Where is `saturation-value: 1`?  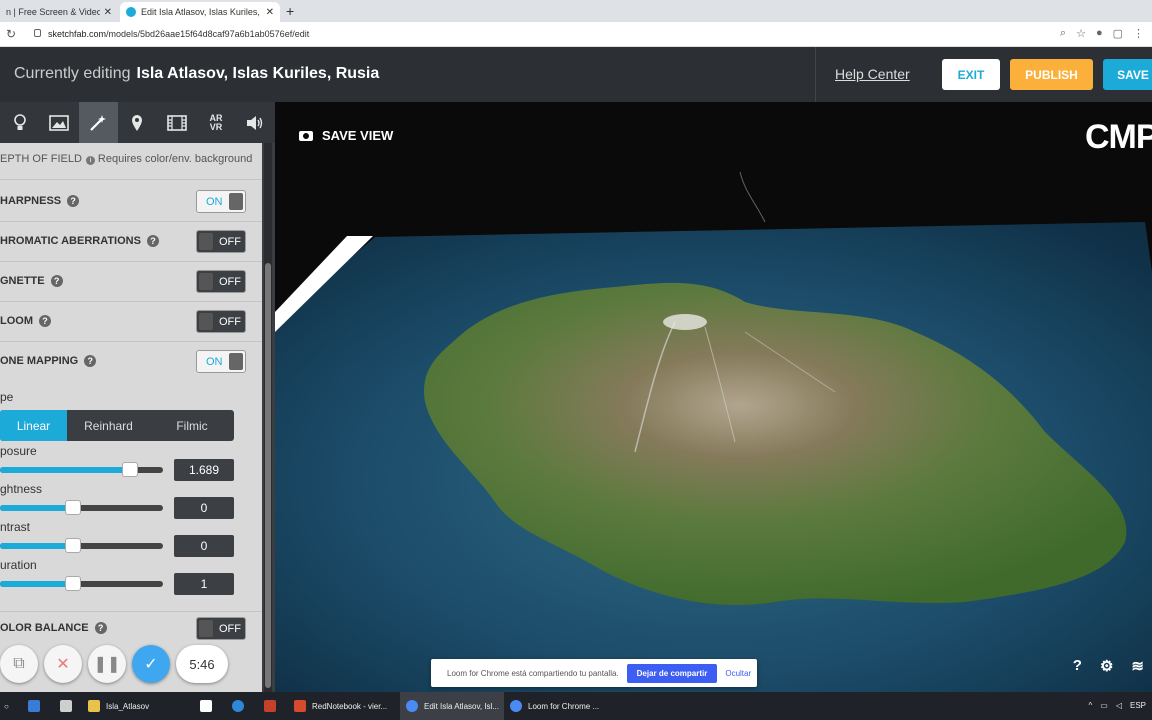 saturation-value: 1 is located at coordinates (204, 584).